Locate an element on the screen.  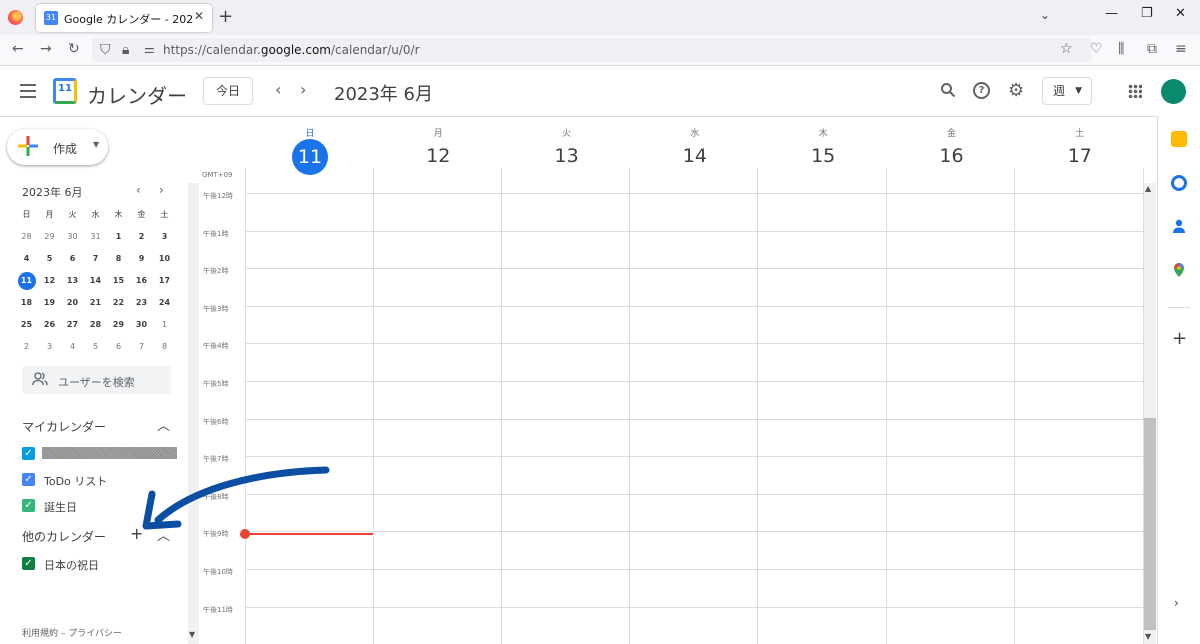
day-number: 16 is located at coordinates (952, 156).